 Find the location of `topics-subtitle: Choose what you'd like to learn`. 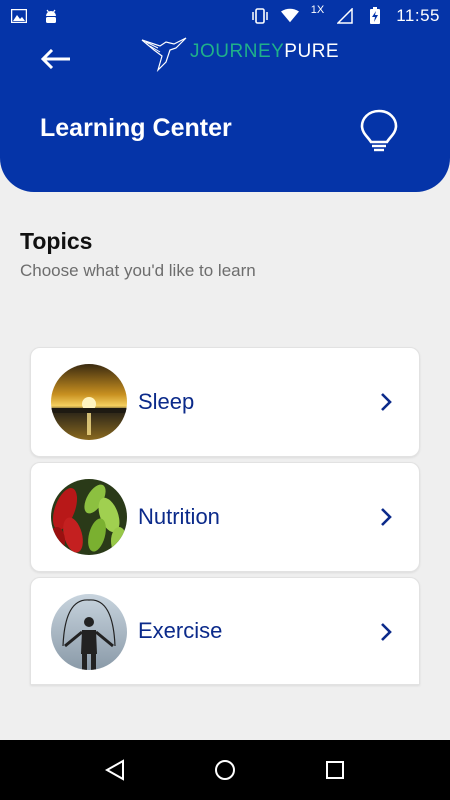

topics-subtitle: Choose what you'd like to learn is located at coordinates (138, 270).